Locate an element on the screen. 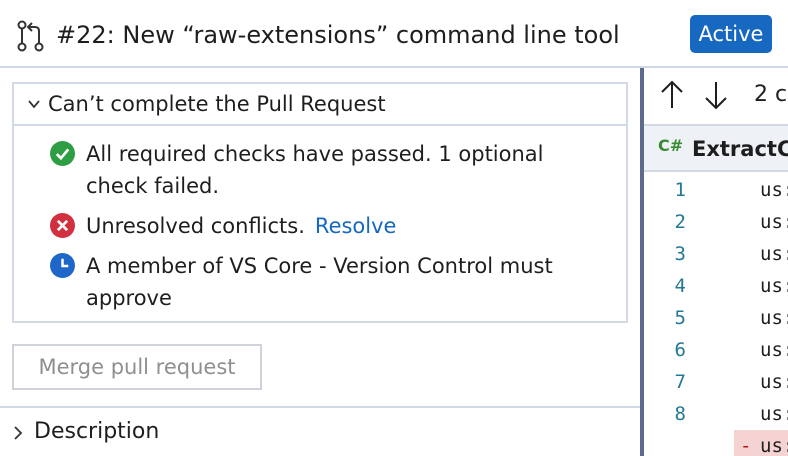 The image size is (788, 456). merge-blocked-header: Can’t complete the Pull Request is located at coordinates (320, 105).